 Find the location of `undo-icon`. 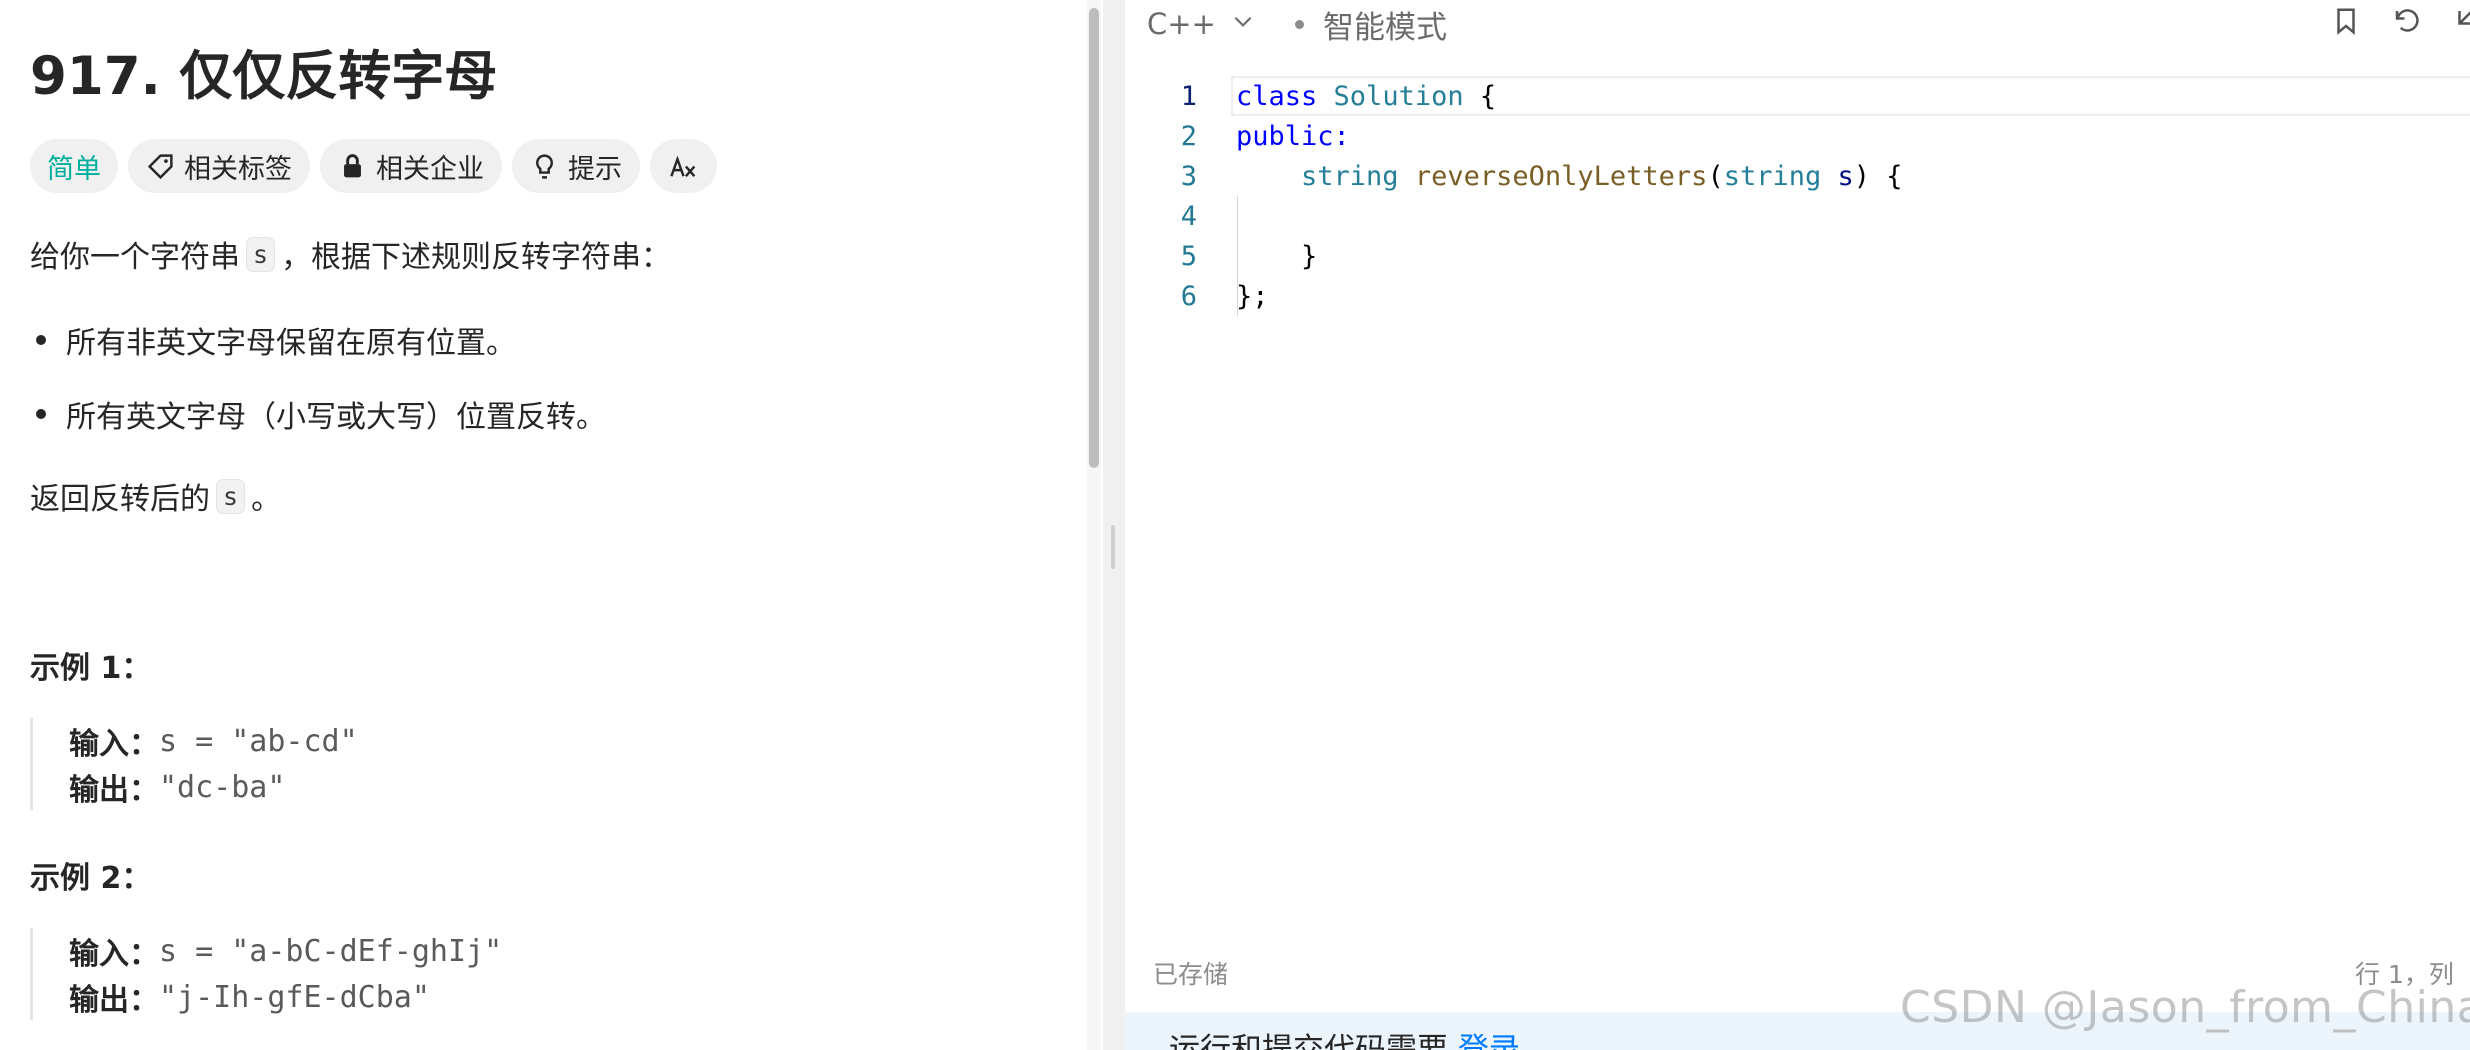

undo-icon is located at coordinates (2407, 23).